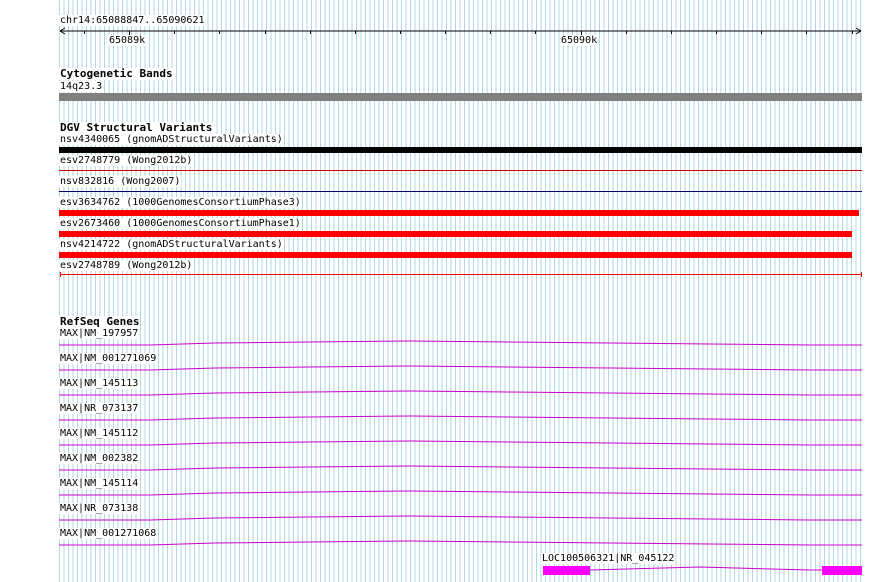 This screenshot has width=890, height=582. Describe the element at coordinates (460, 368) in the screenshot. I see `refseq-transcript-2-line` at that location.